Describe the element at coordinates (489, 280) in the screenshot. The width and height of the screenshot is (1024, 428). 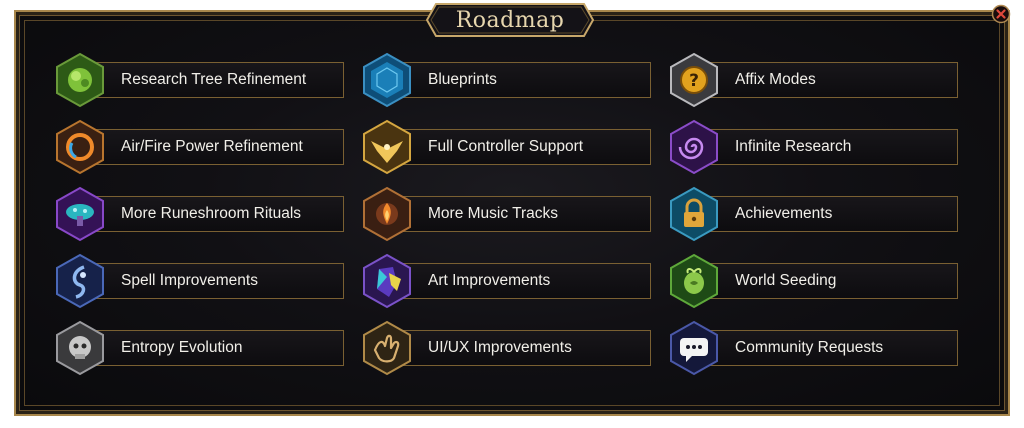
I see `item-label: Art Improvements` at that location.